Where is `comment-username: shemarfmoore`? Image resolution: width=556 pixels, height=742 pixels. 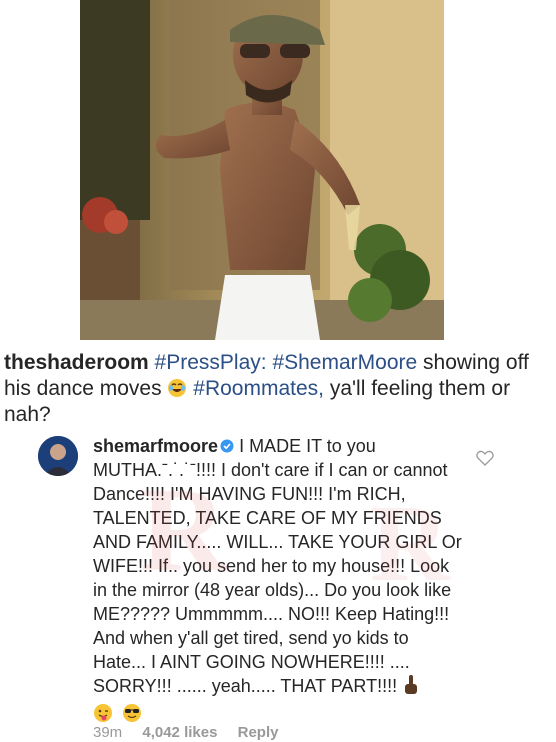 comment-username: shemarfmoore is located at coordinates (155, 446).